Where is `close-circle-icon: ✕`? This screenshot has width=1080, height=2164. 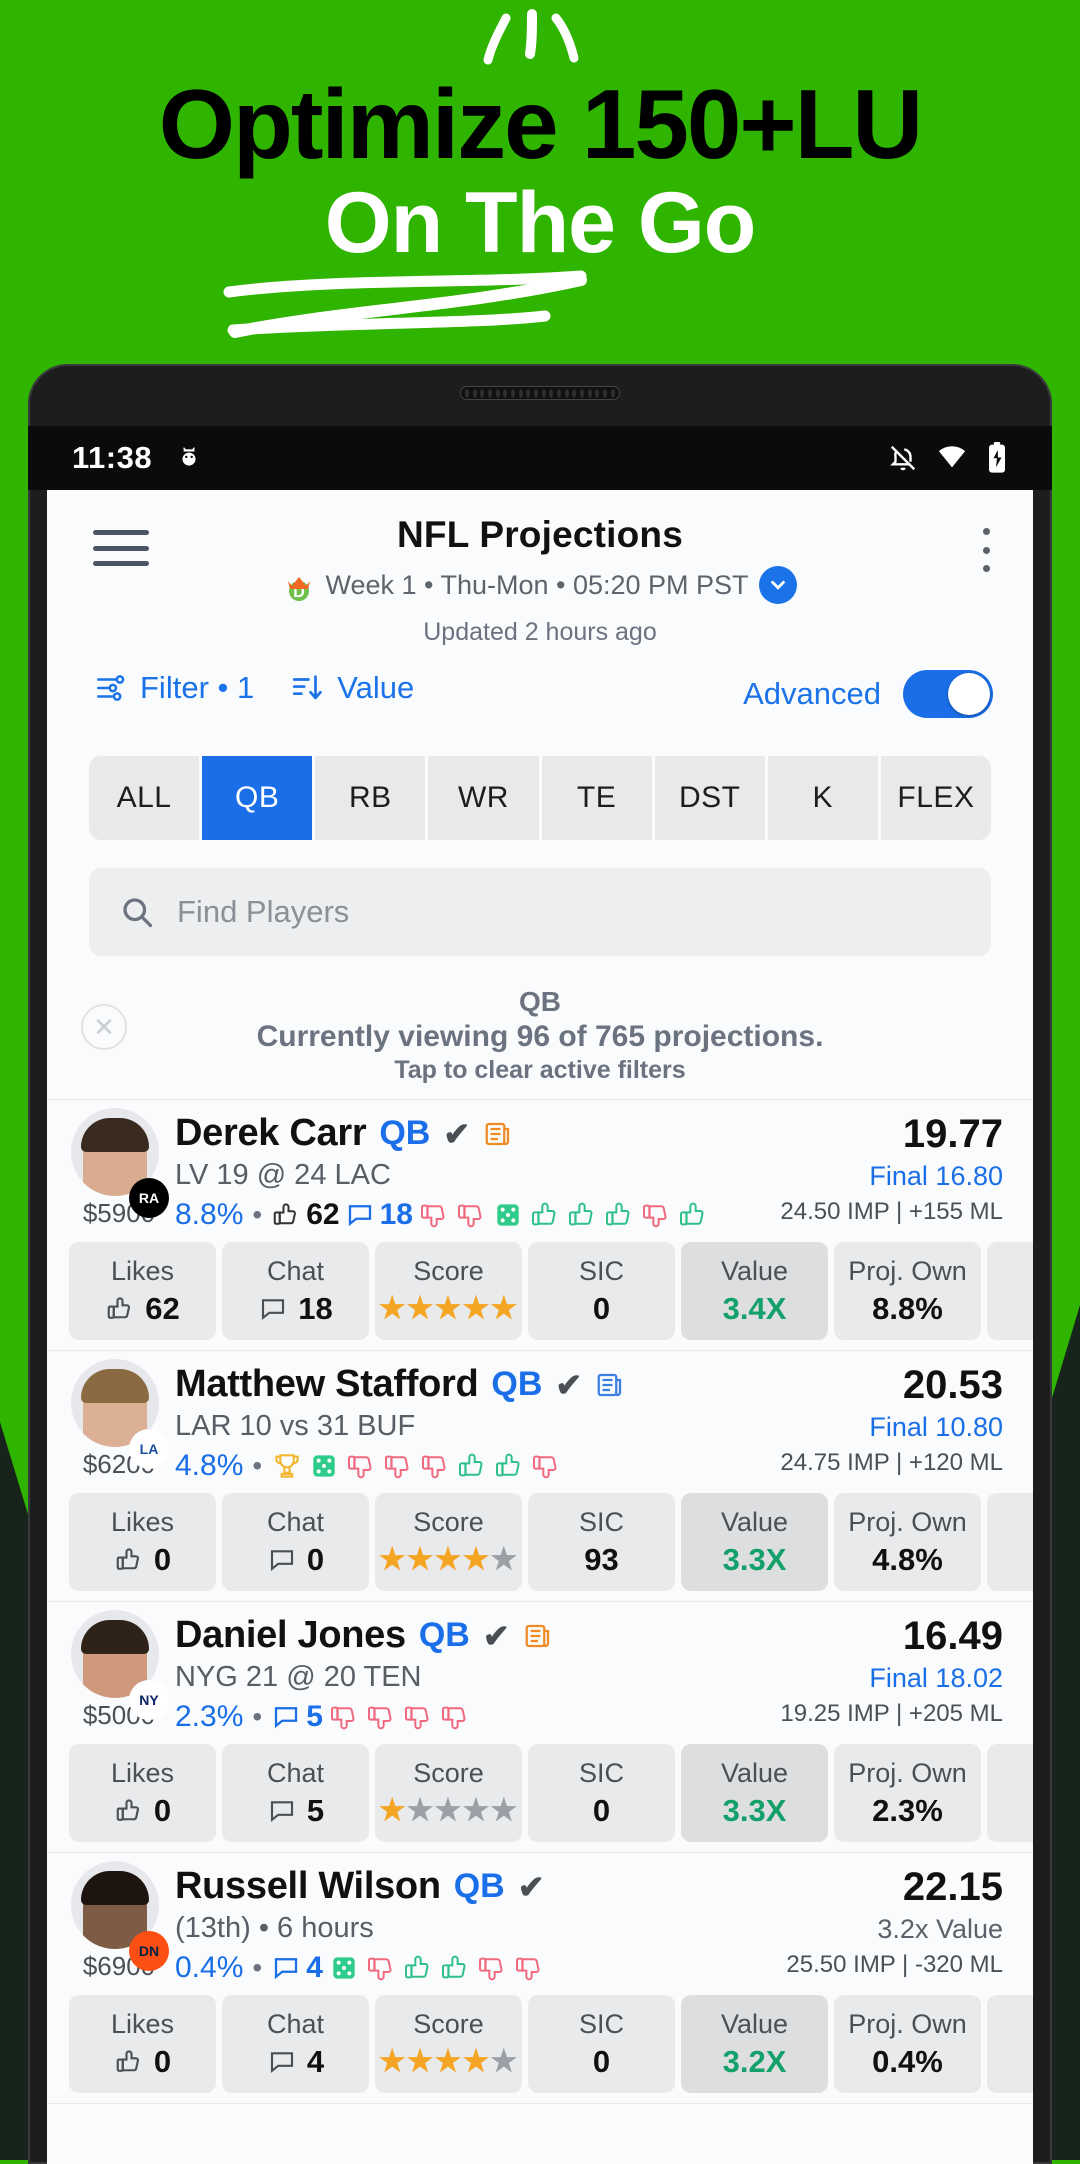
close-circle-icon: ✕ is located at coordinates (104, 1027).